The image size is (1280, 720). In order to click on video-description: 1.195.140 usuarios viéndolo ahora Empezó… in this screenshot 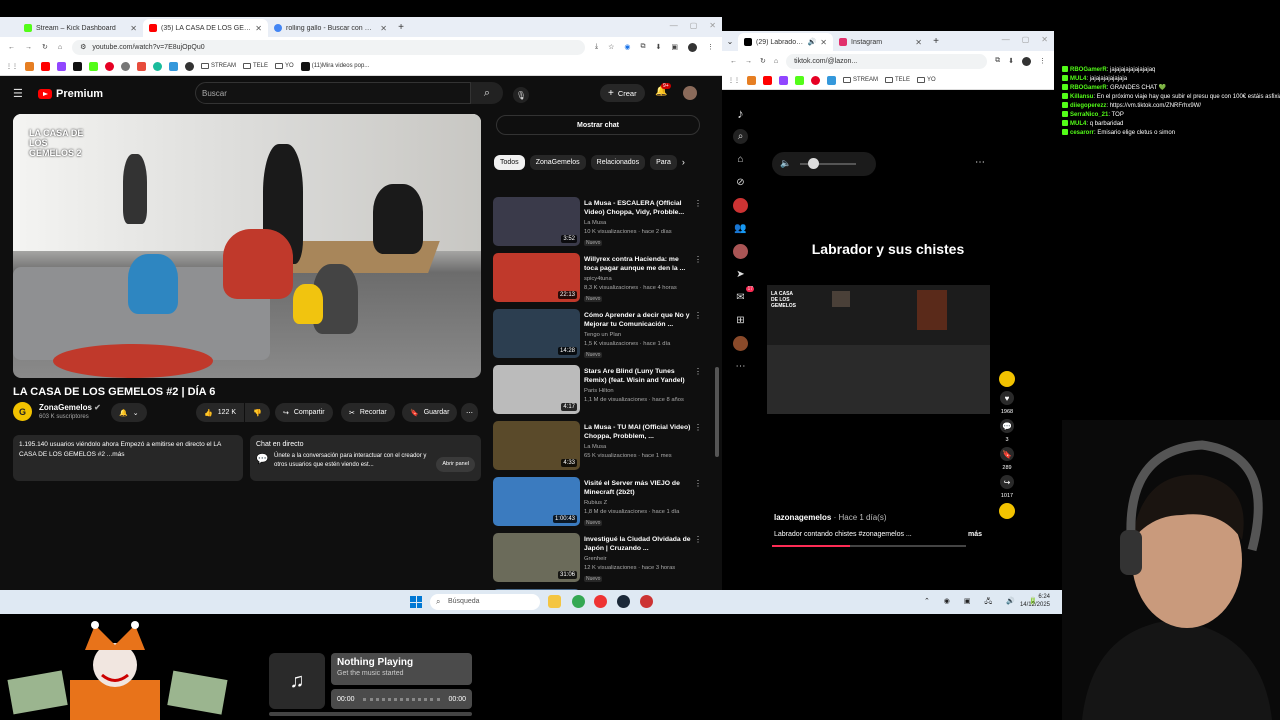, I will do `click(128, 458)`.